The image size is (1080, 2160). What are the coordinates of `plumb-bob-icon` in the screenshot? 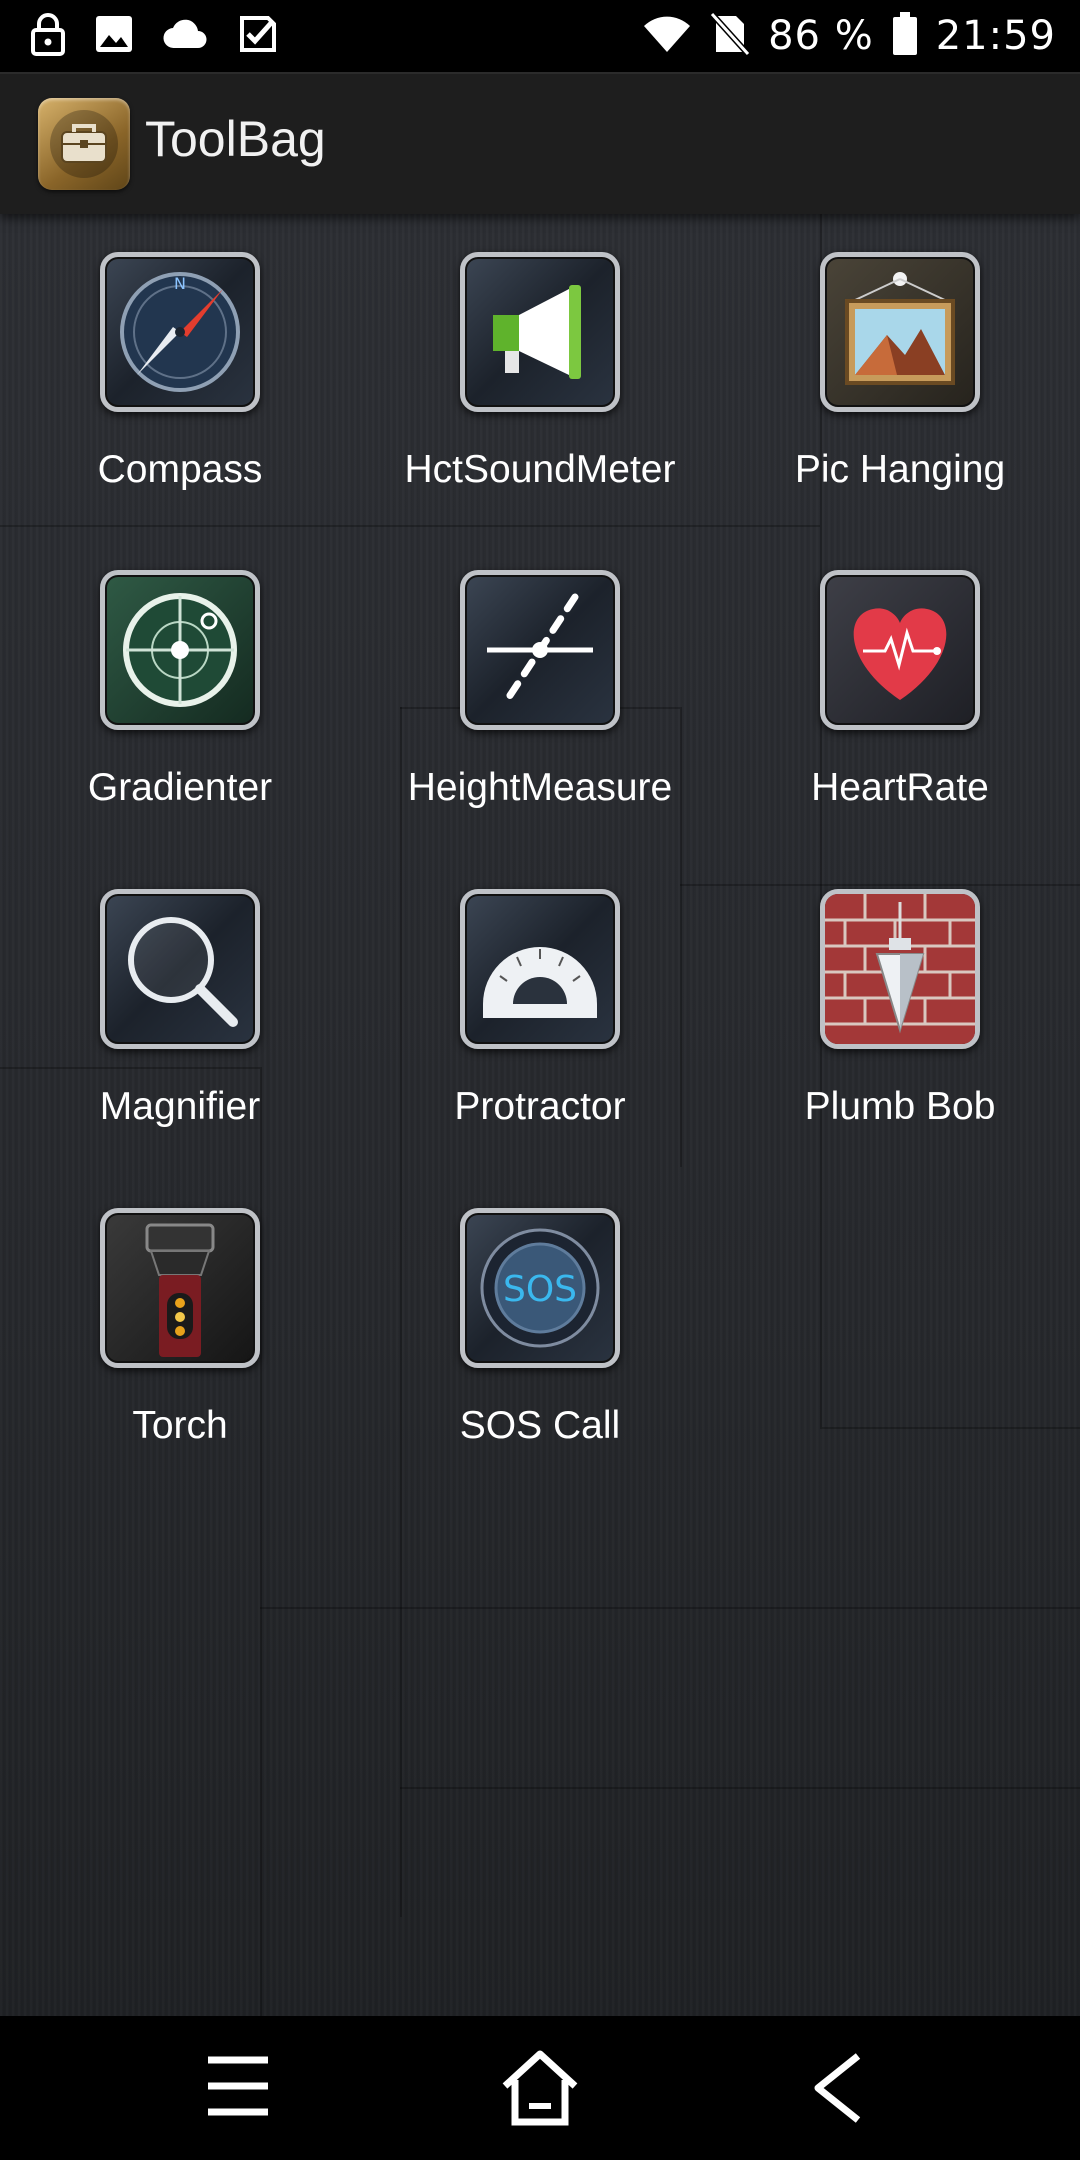 It's located at (900, 969).